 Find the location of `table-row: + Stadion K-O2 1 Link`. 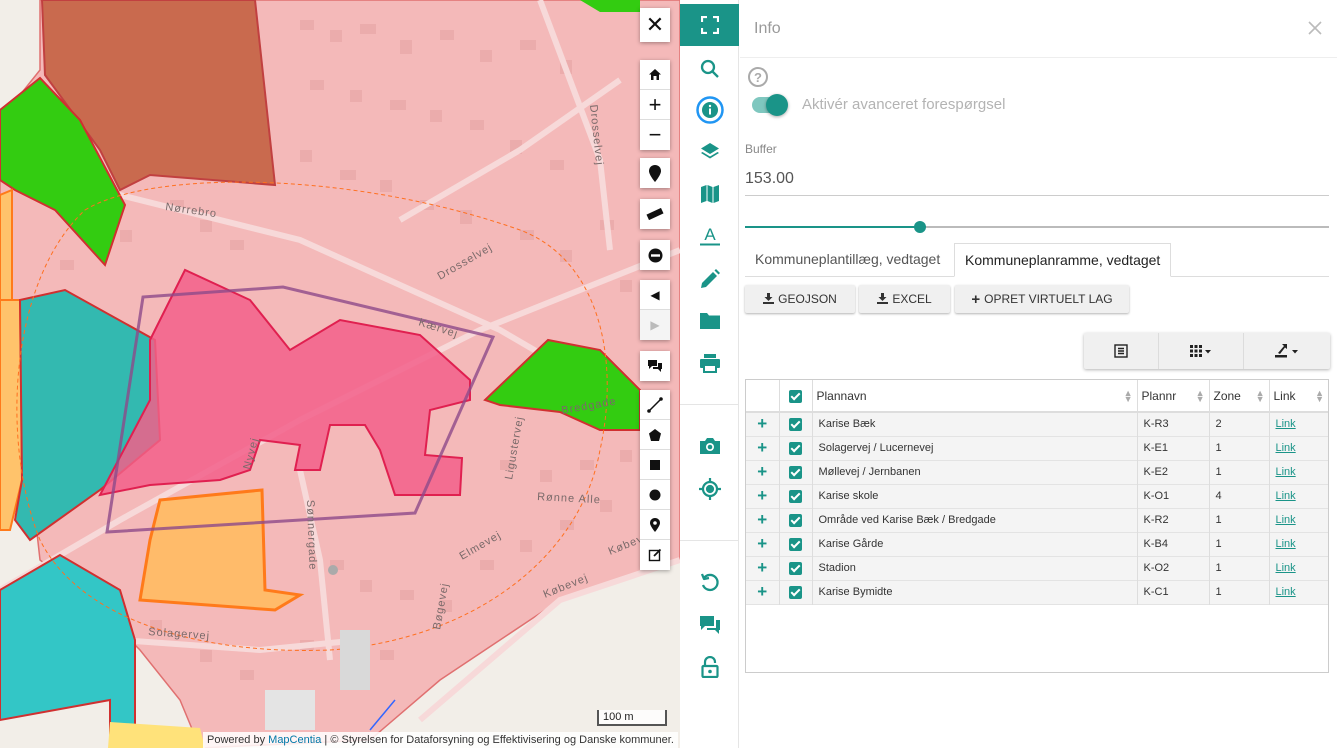

table-row: + Stadion K-O2 1 Link is located at coordinates (1037, 568).